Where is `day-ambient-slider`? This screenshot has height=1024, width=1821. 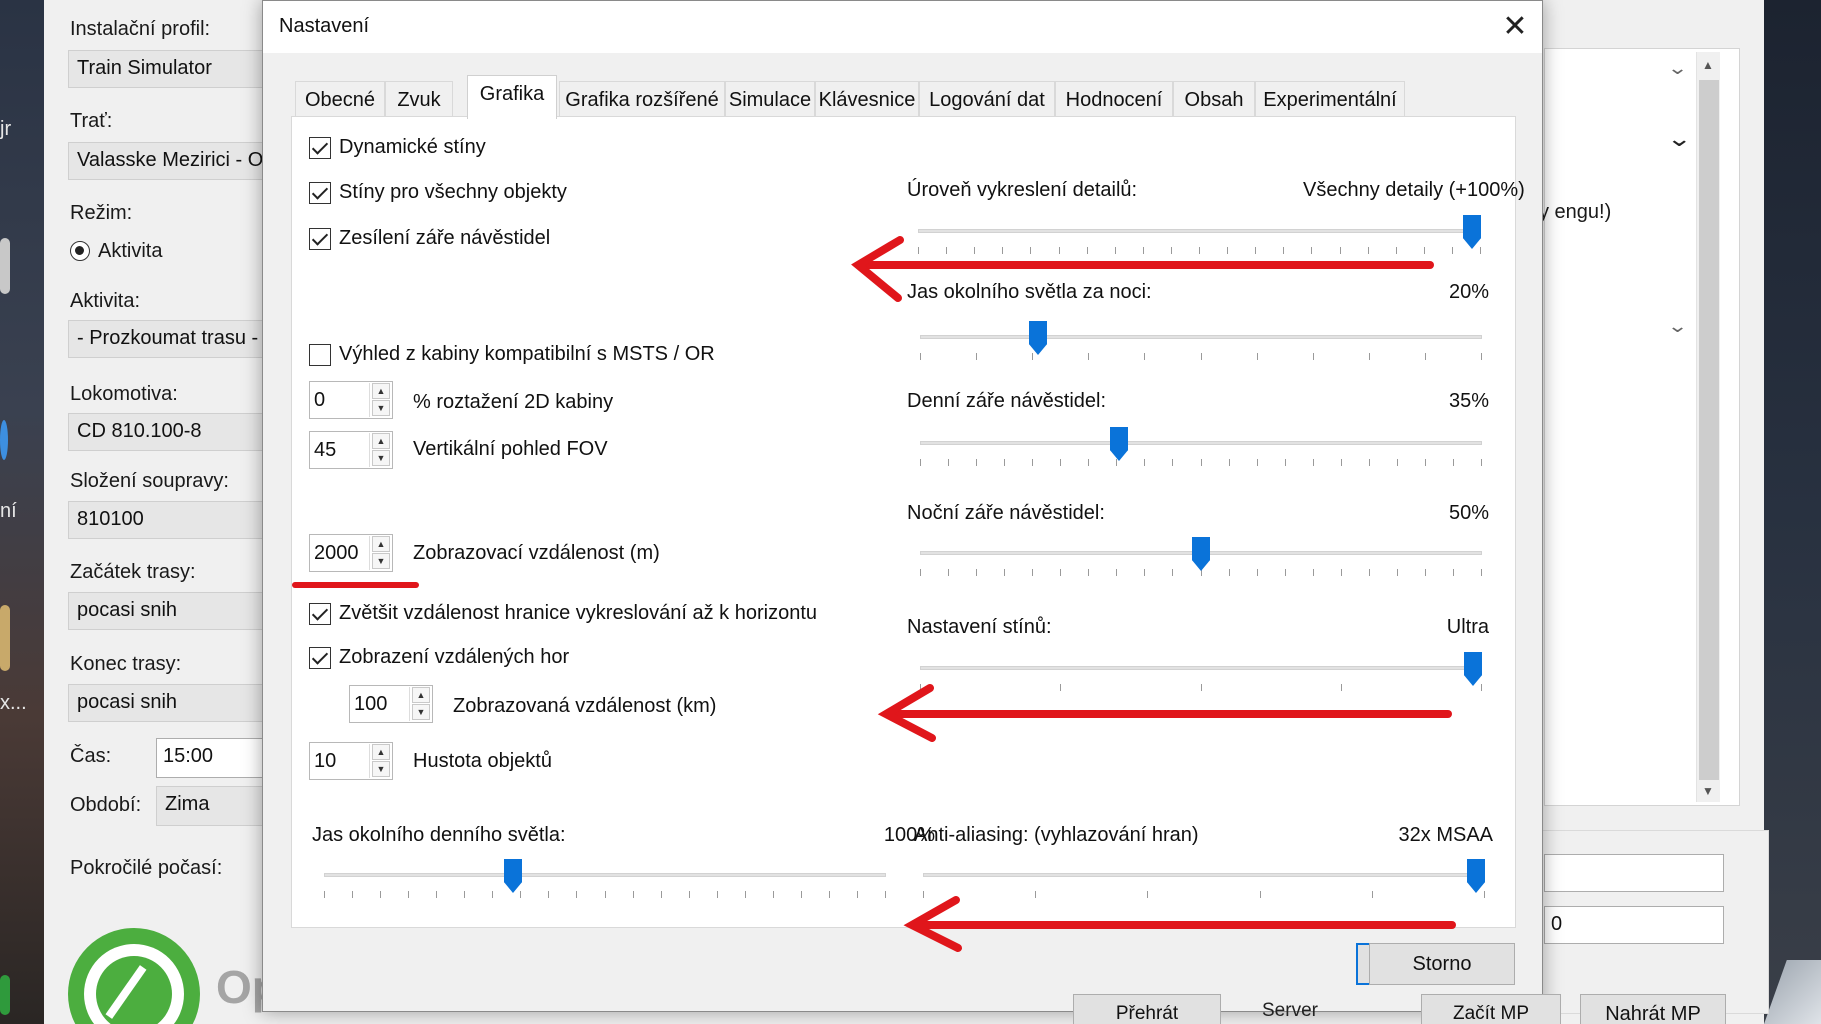
day-ambient-slider is located at coordinates (605, 888).